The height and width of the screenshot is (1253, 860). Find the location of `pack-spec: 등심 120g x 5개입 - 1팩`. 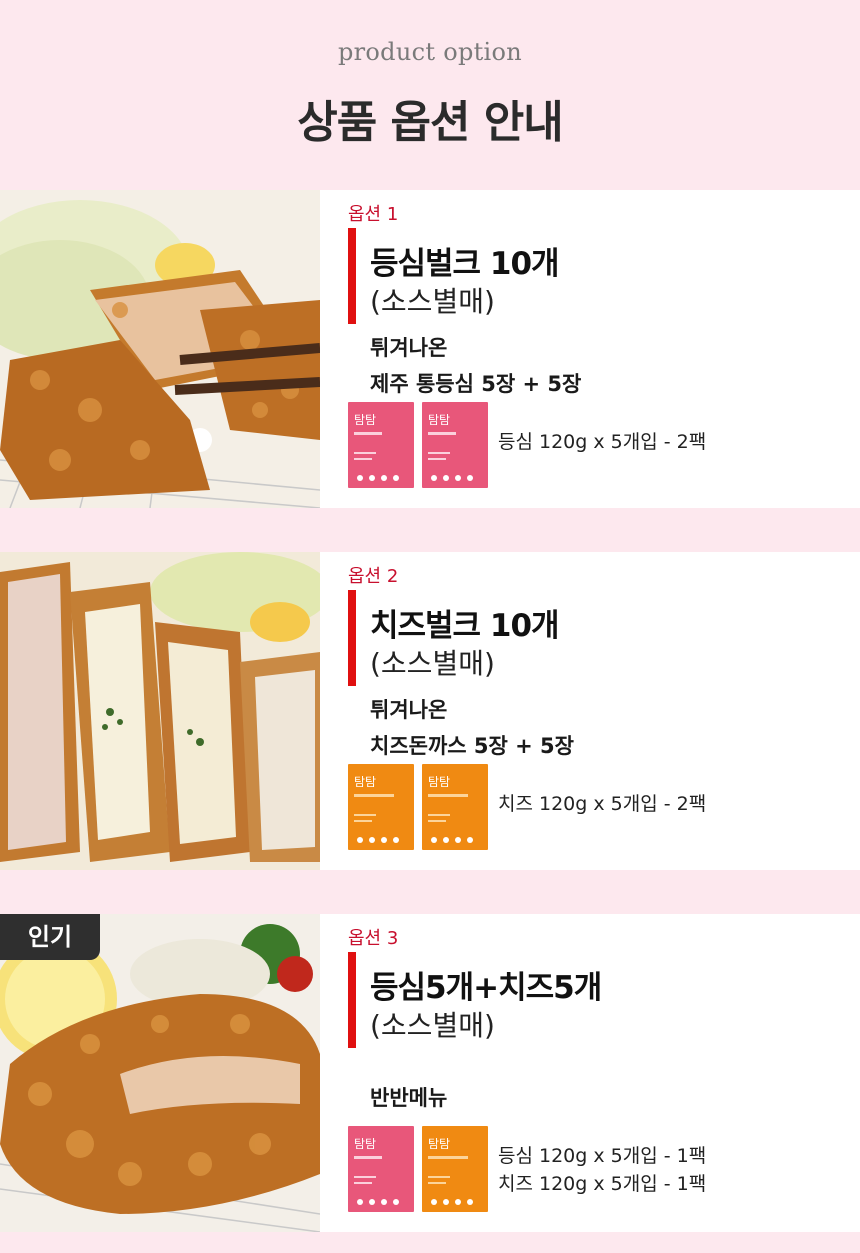

pack-spec: 등심 120g x 5개입 - 1팩 is located at coordinates (602, 1156).